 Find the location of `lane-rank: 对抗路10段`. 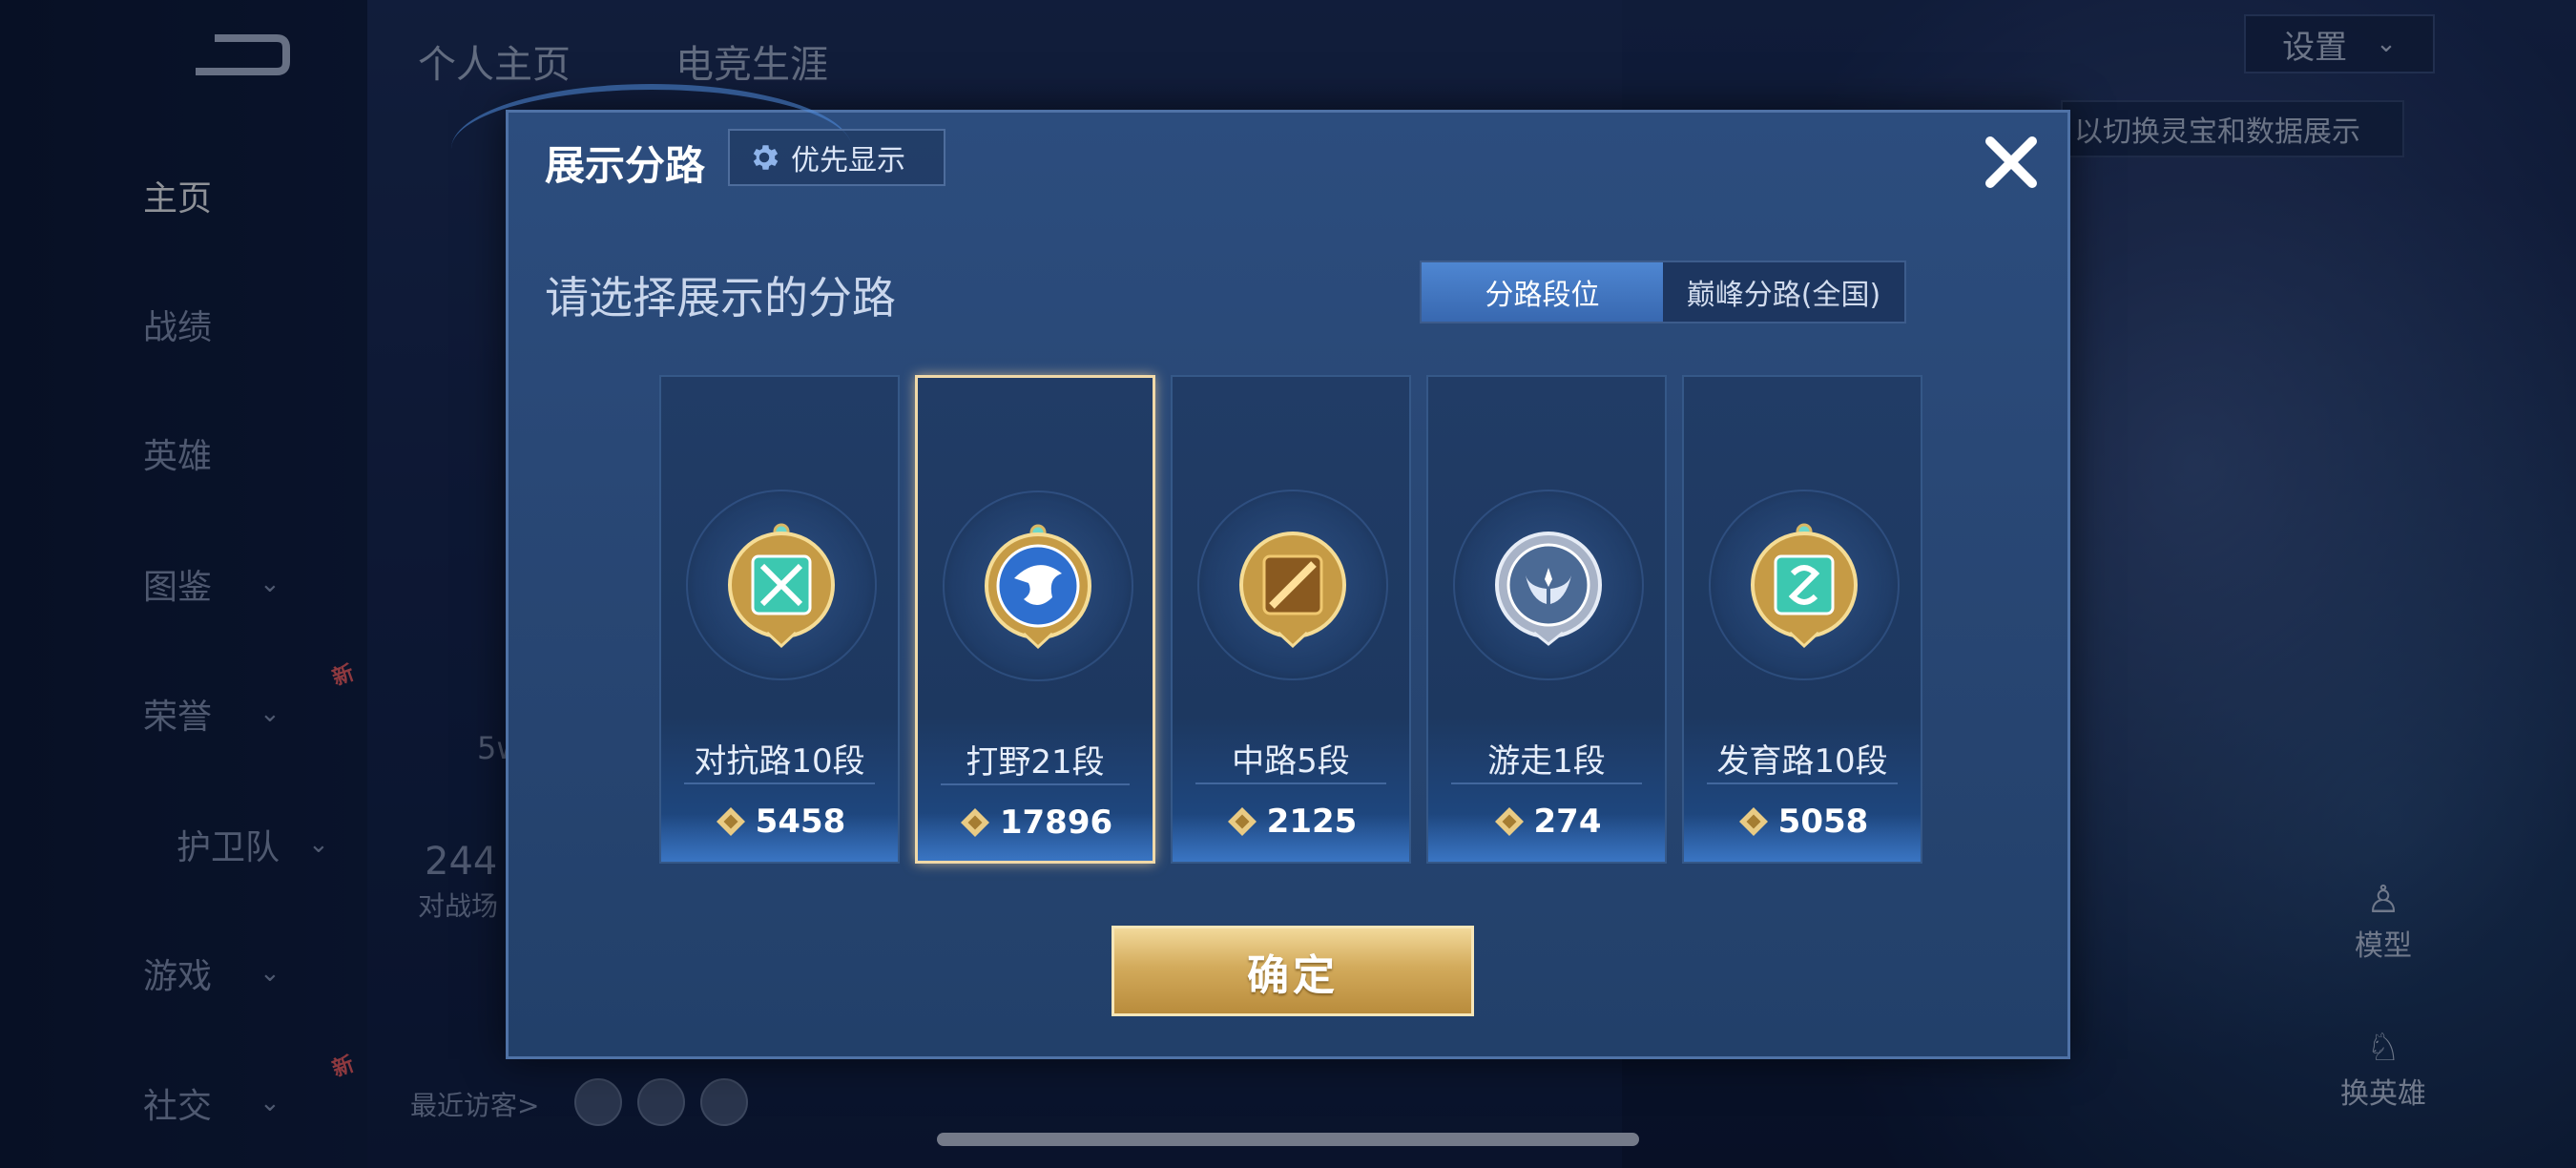

lane-rank: 对抗路10段 is located at coordinates (779, 761).